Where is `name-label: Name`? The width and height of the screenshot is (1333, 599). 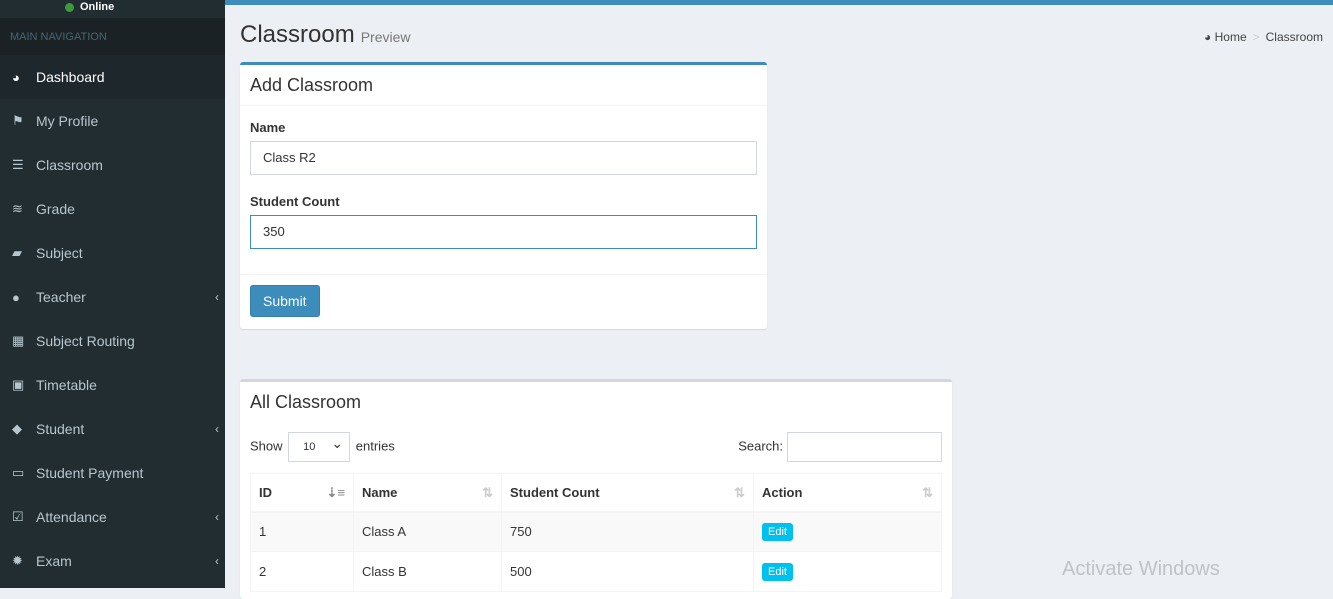 name-label: Name is located at coordinates (268, 127).